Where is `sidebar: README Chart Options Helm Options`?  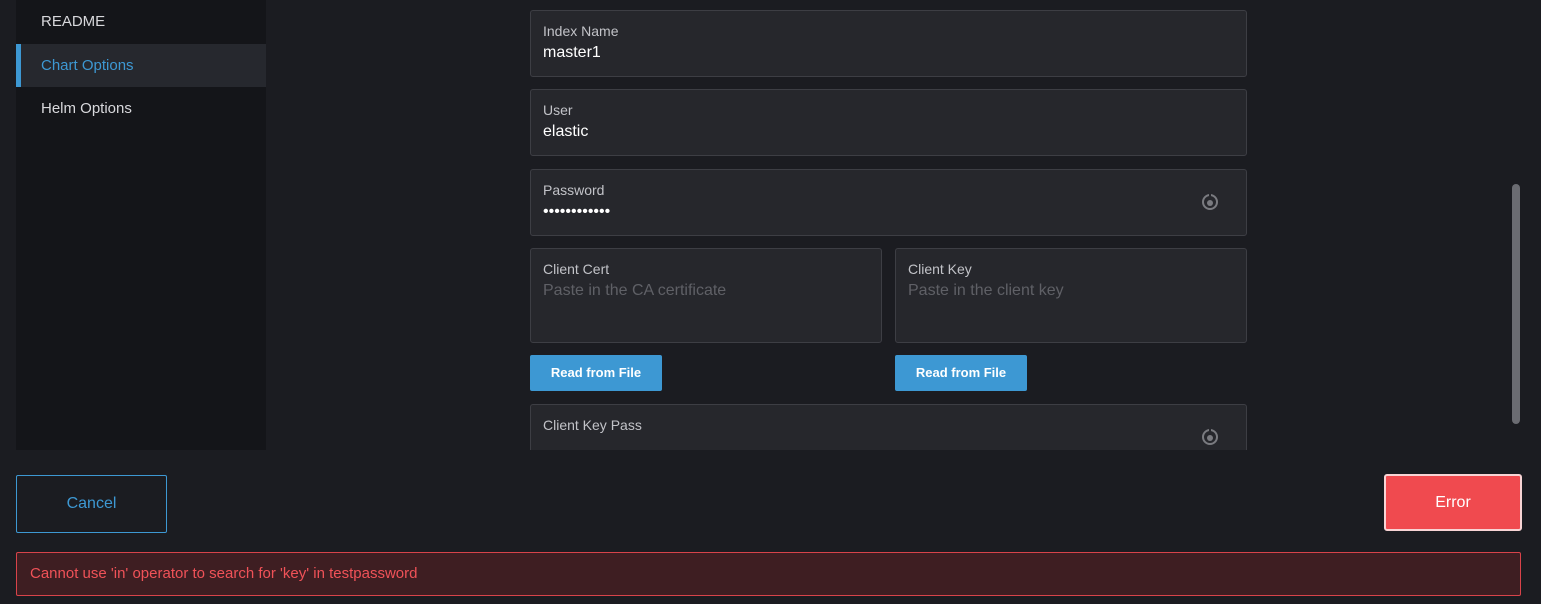
sidebar: README Chart Options Helm Options is located at coordinates (141, 225).